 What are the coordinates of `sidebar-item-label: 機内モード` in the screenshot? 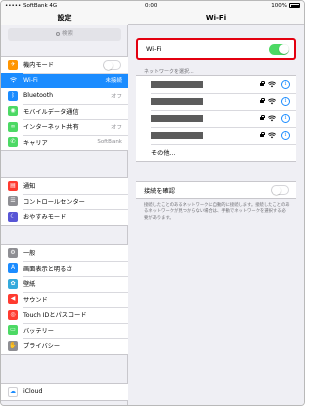 It's located at (38, 66).